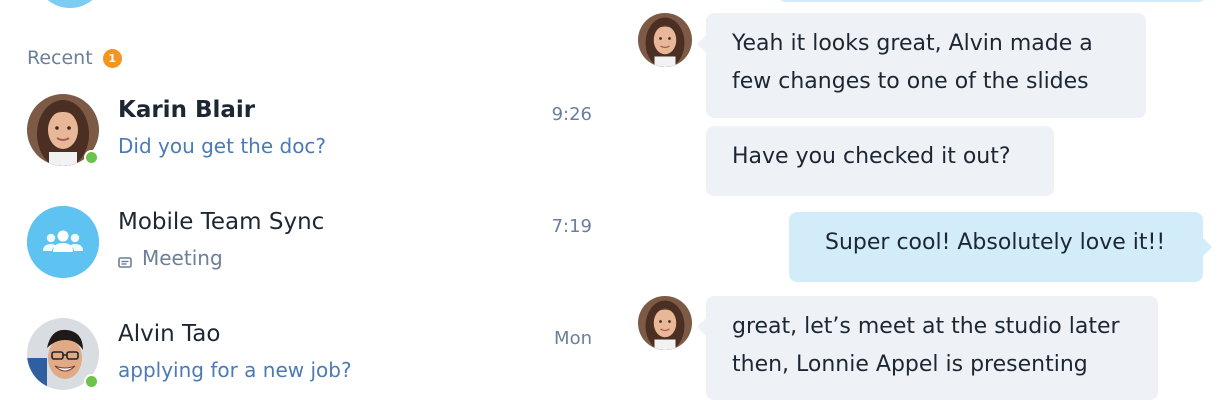  What do you see at coordinates (169, 334) in the screenshot?
I see `conversation-name: Alvin Tao` at bounding box center [169, 334].